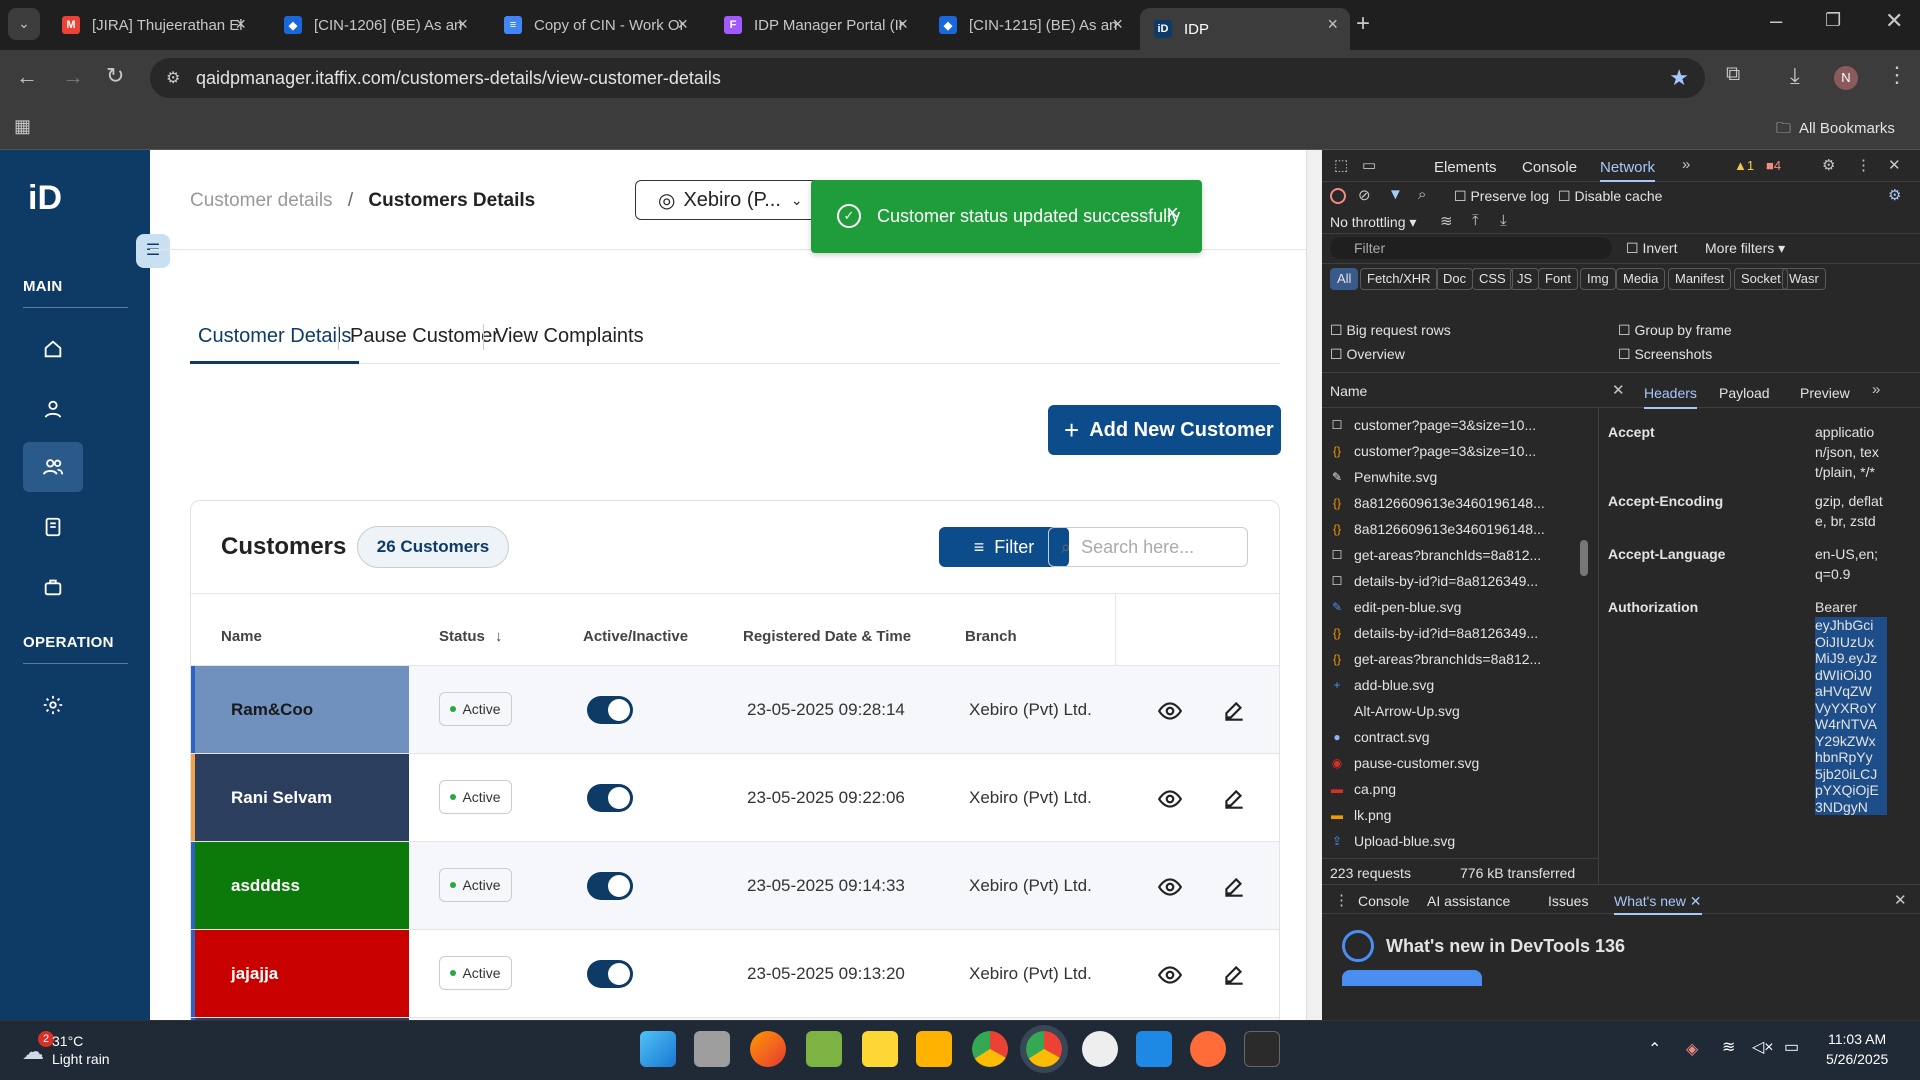  What do you see at coordinates (1455, 279) in the screenshot?
I see `chip-doc: Doc` at bounding box center [1455, 279].